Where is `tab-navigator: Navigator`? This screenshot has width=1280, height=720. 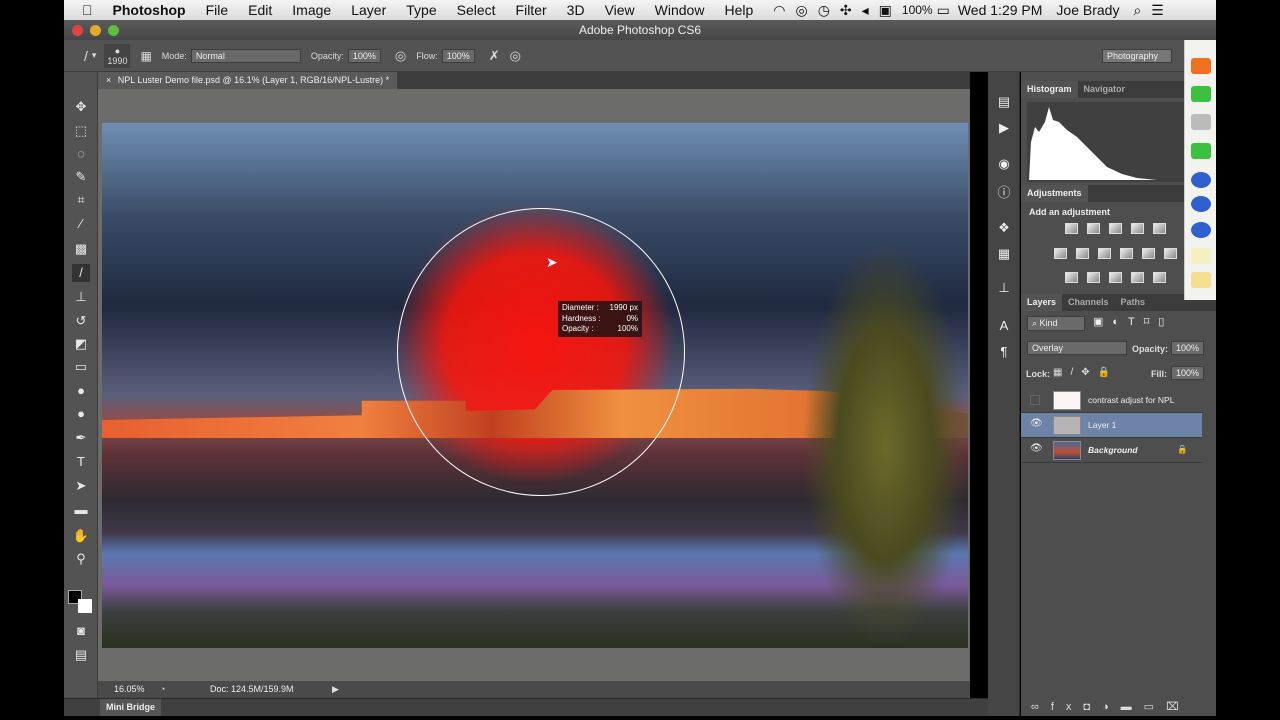
tab-navigator: Navigator is located at coordinates (1105, 89).